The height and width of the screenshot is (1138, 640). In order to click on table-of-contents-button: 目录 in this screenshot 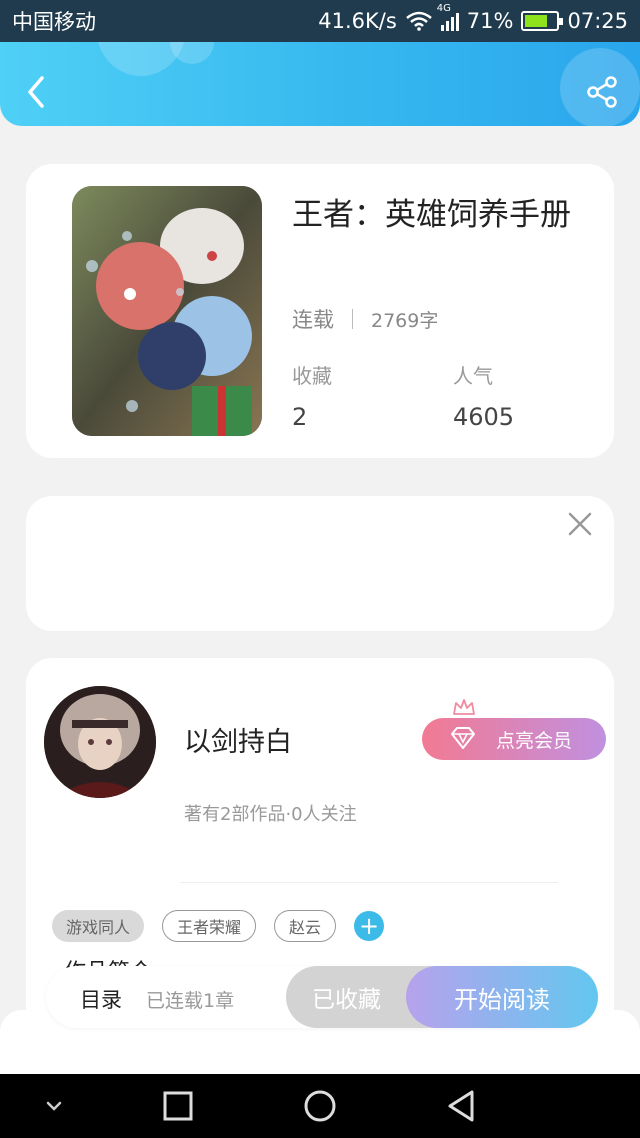, I will do `click(101, 999)`.